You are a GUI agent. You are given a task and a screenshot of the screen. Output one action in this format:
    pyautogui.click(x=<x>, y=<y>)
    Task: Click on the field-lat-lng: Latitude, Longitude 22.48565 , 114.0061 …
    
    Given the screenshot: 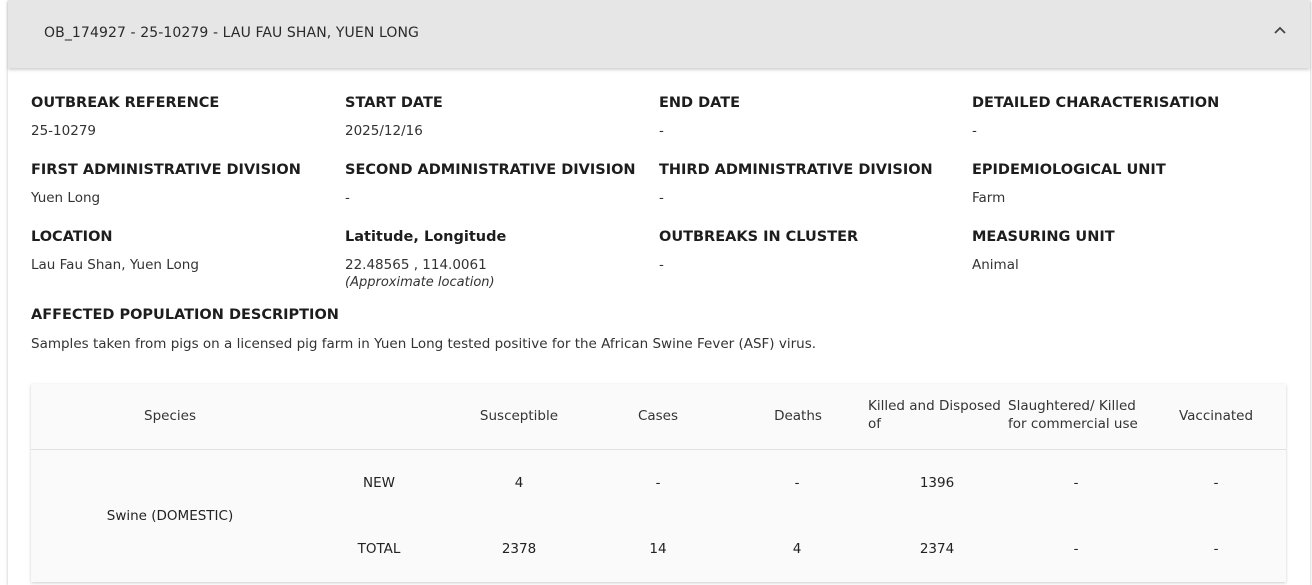 What is the action you would take?
    pyautogui.click(x=425, y=259)
    